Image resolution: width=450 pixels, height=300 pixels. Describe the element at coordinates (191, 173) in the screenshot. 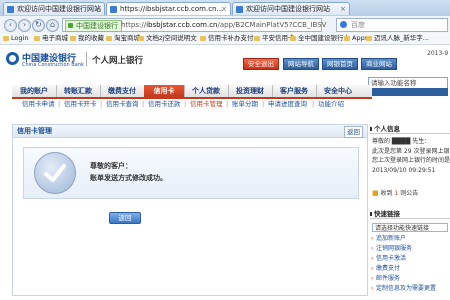

I see `success-message-box: 尊敬的客户： 账单发送方式修改成功。` at that location.